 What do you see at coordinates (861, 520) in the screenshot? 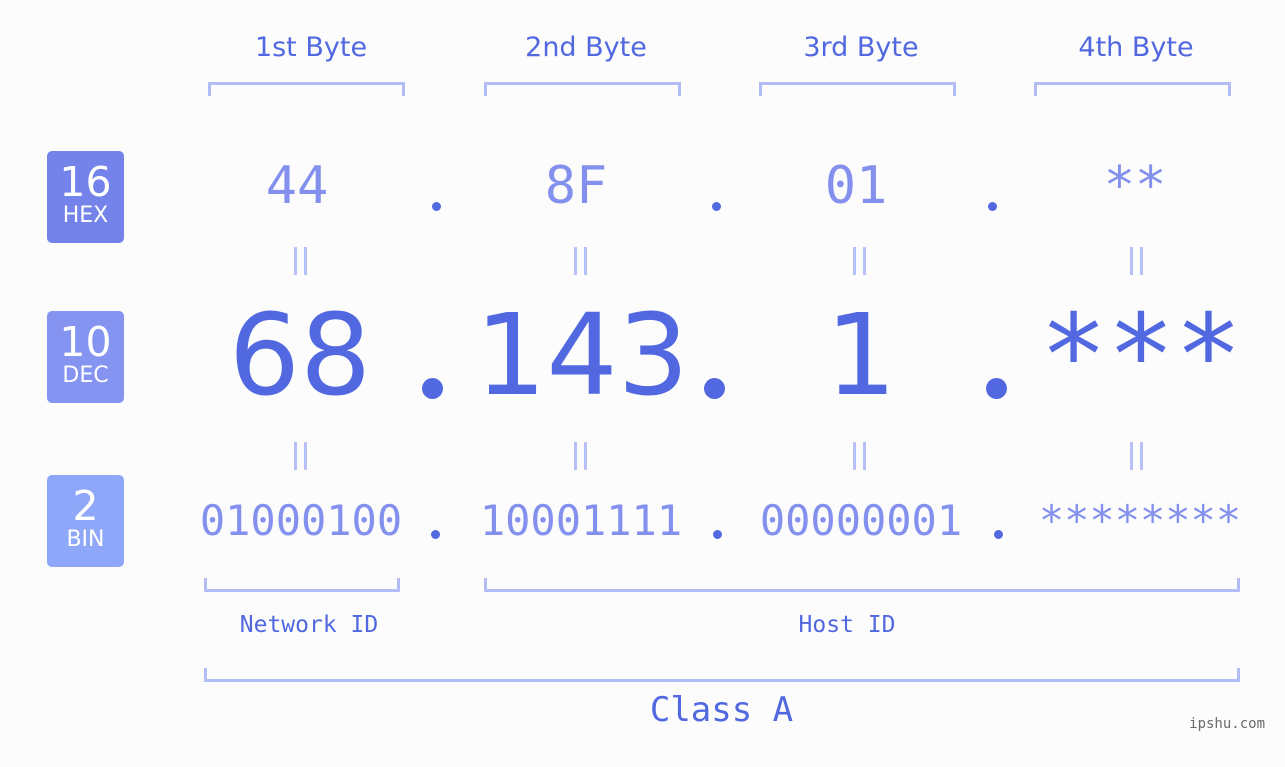
I see `bin-value-3: 00000001` at bounding box center [861, 520].